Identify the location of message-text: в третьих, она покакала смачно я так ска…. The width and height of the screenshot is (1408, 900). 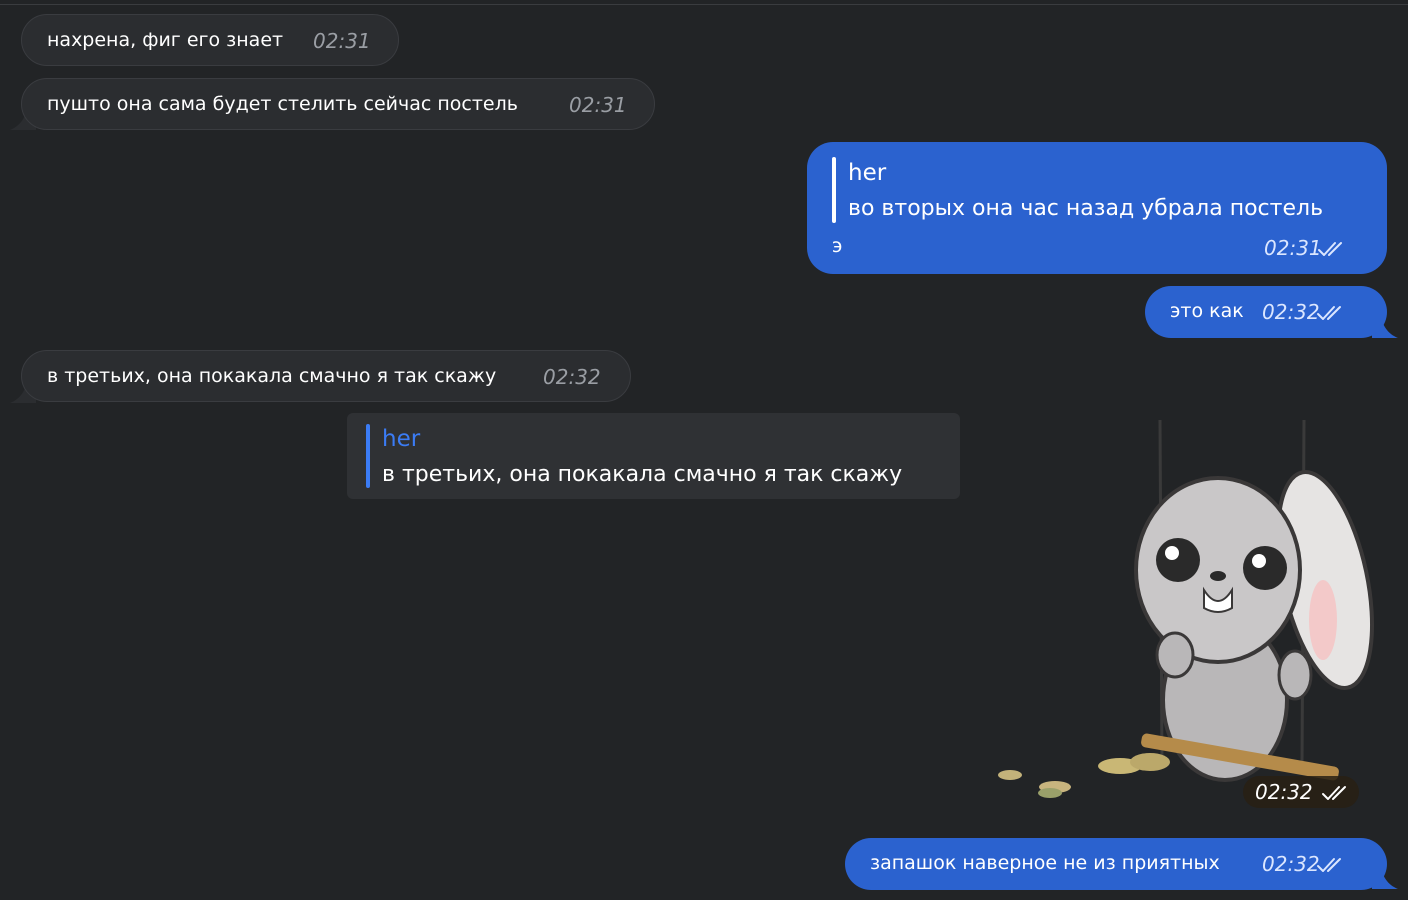
(272, 376).